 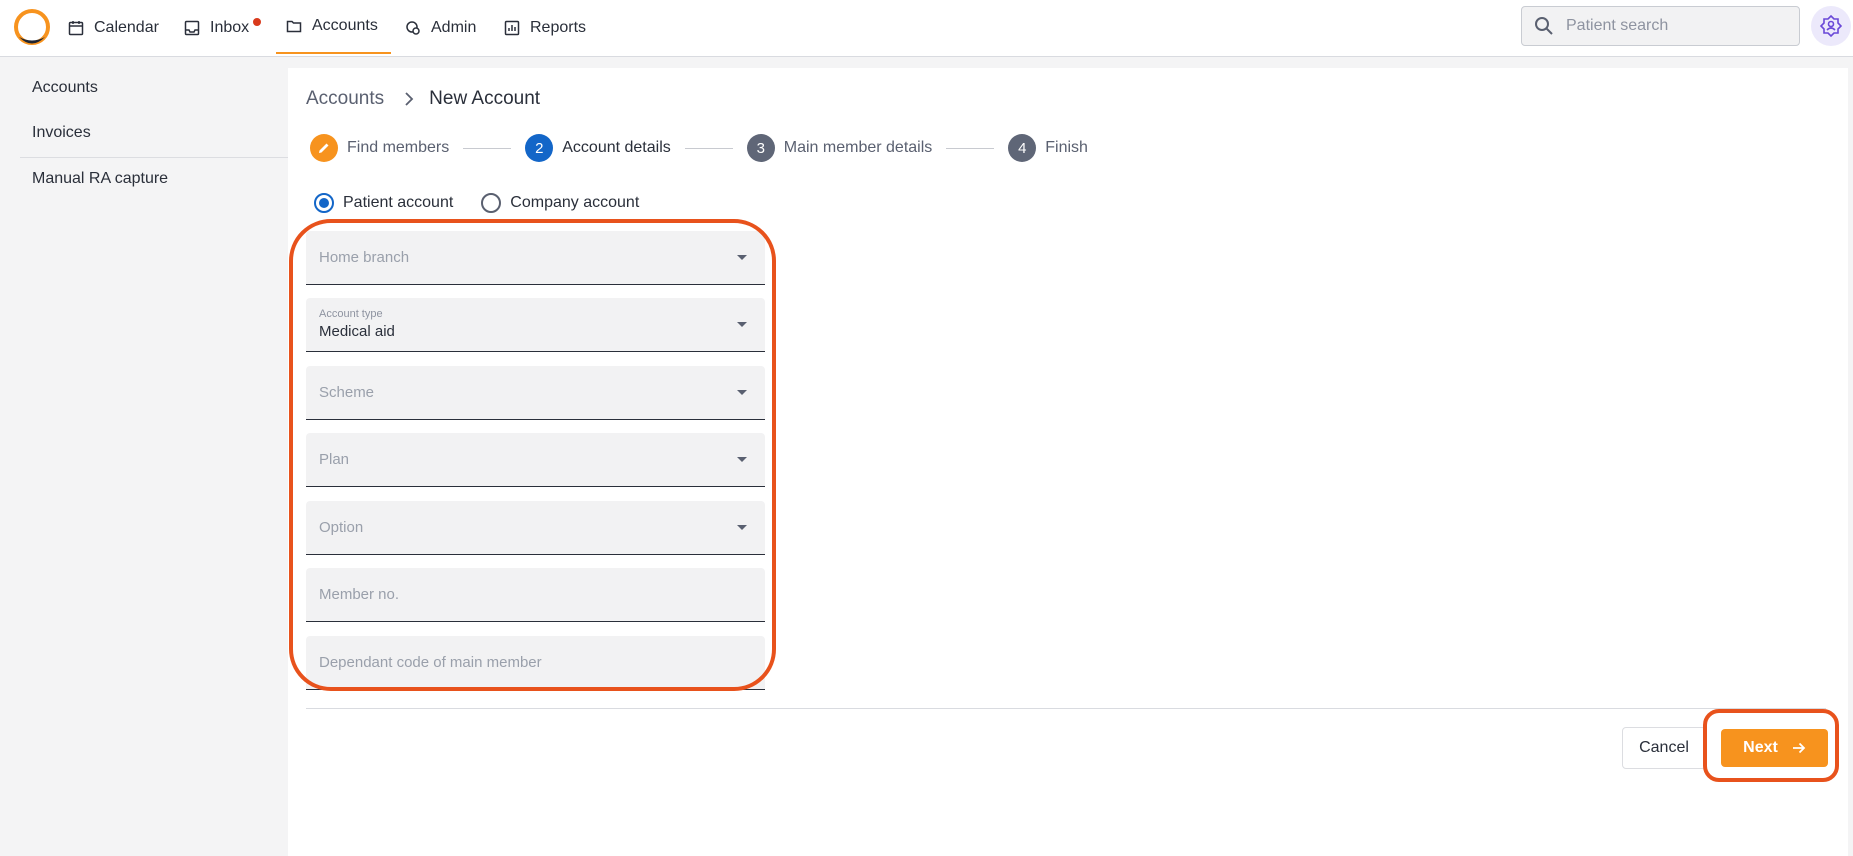 What do you see at coordinates (413, 28) in the screenshot?
I see `admin-icon` at bounding box center [413, 28].